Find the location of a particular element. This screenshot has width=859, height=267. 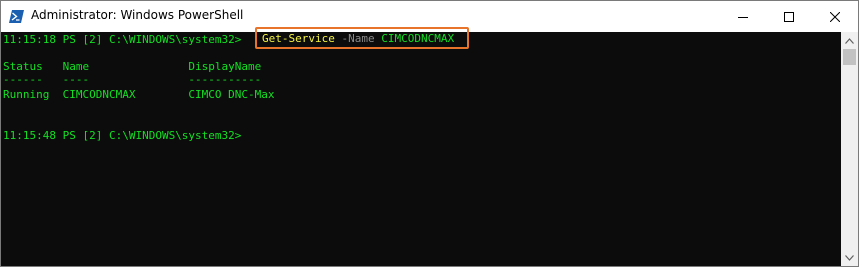

chevron-up-icon is located at coordinates (849, 40).